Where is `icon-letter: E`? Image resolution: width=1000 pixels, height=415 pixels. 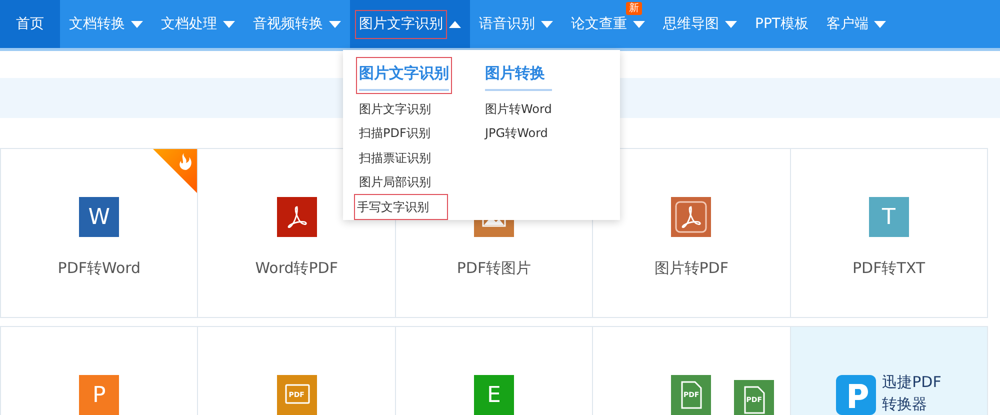
icon-letter: E is located at coordinates (494, 396).